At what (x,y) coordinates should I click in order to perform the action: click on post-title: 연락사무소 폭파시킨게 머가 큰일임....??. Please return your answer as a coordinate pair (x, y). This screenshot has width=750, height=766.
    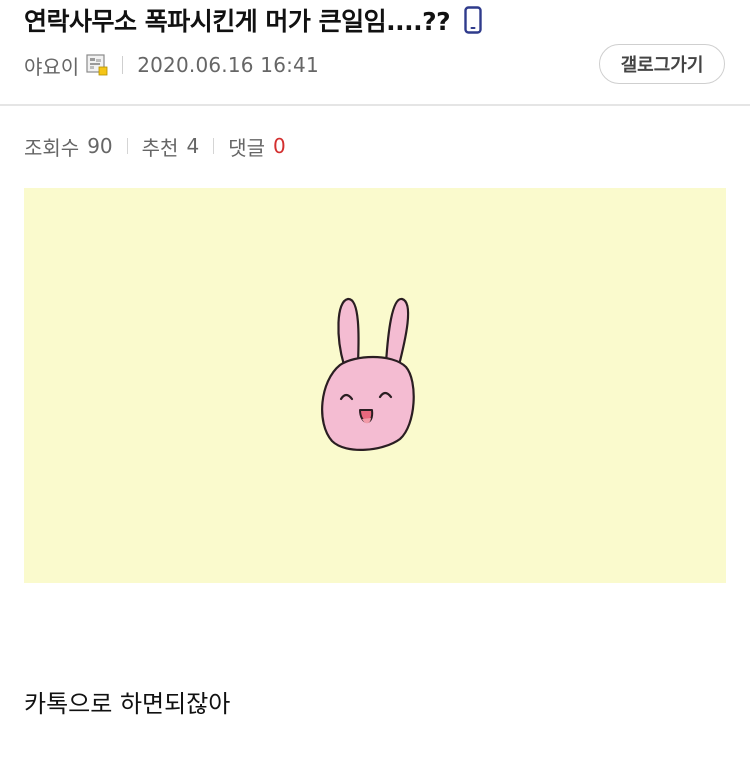
    Looking at the image, I should click on (237, 21).